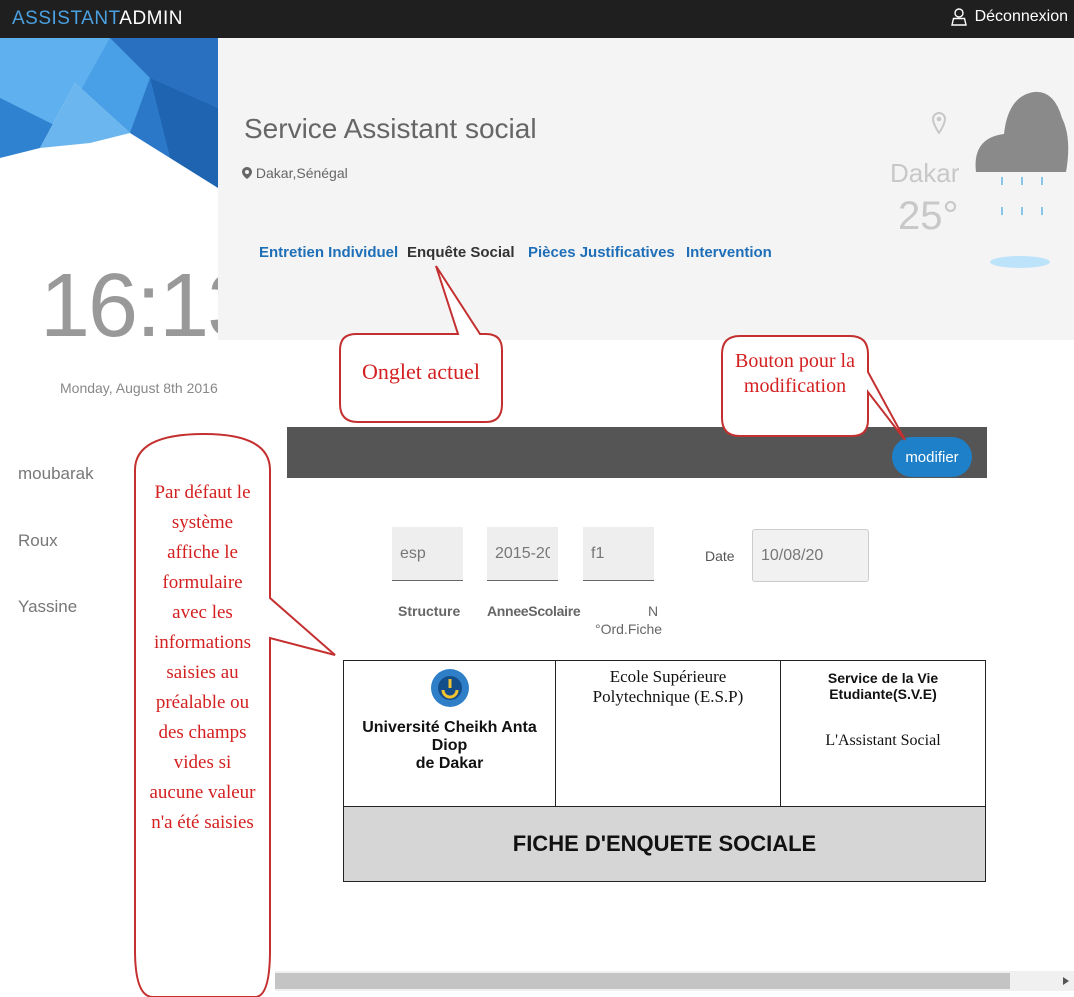  What do you see at coordinates (38, 541) in the screenshot?
I see `user-item-roux: Roux` at bounding box center [38, 541].